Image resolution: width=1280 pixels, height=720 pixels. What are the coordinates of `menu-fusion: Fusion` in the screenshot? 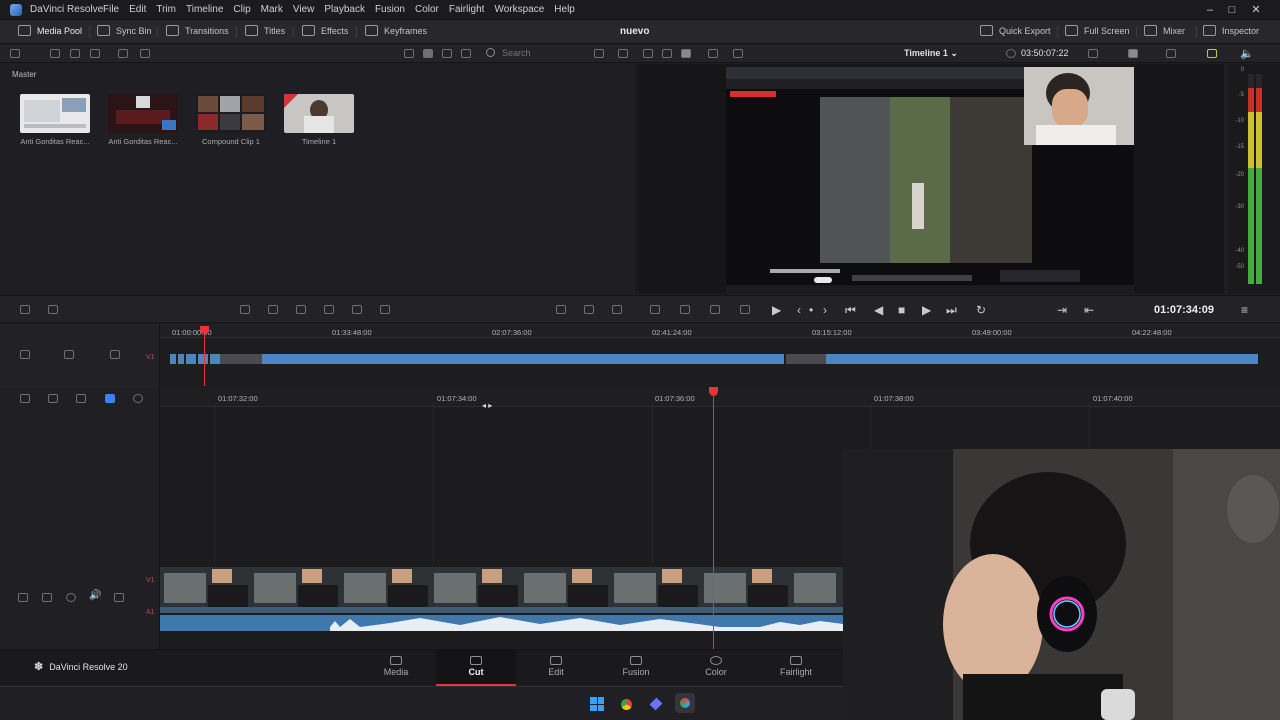 It's located at (390, 9).